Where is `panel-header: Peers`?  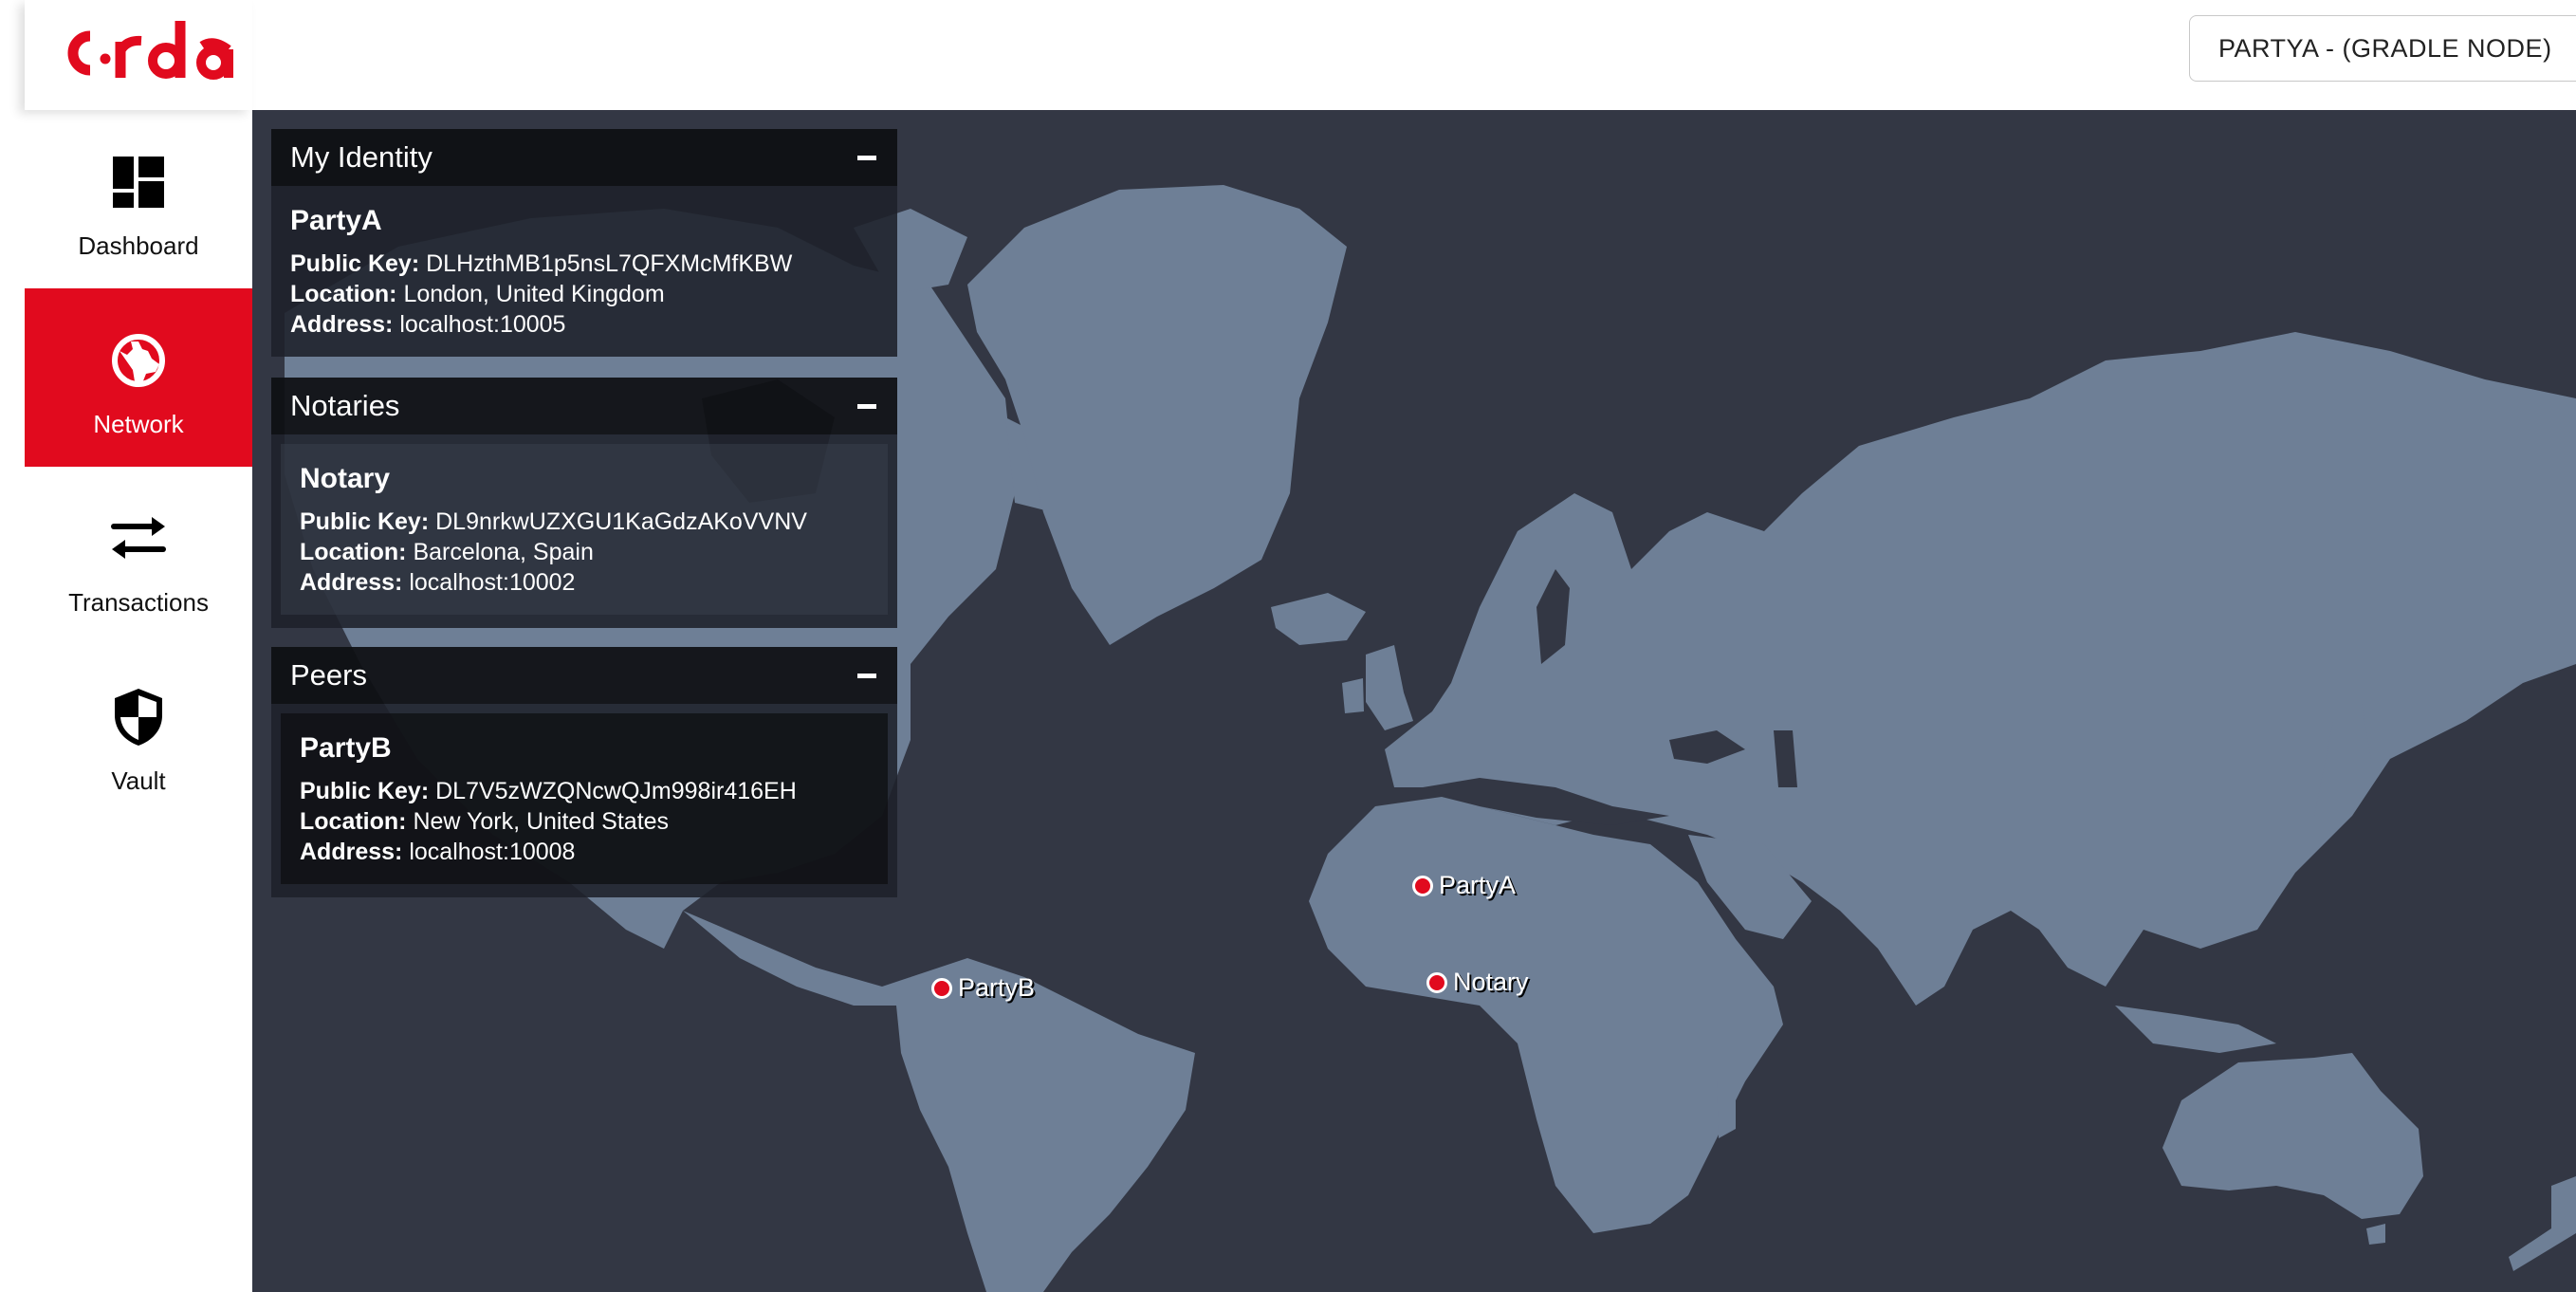
panel-header: Peers is located at coordinates (584, 675).